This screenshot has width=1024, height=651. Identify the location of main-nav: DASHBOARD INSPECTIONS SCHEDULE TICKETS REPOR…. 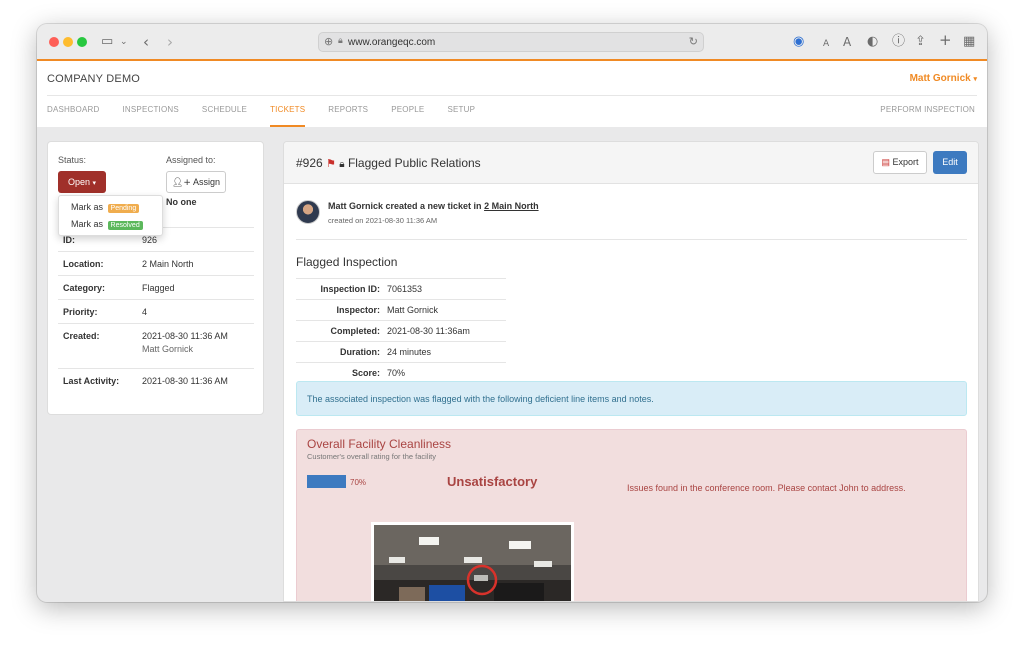
(272, 116).